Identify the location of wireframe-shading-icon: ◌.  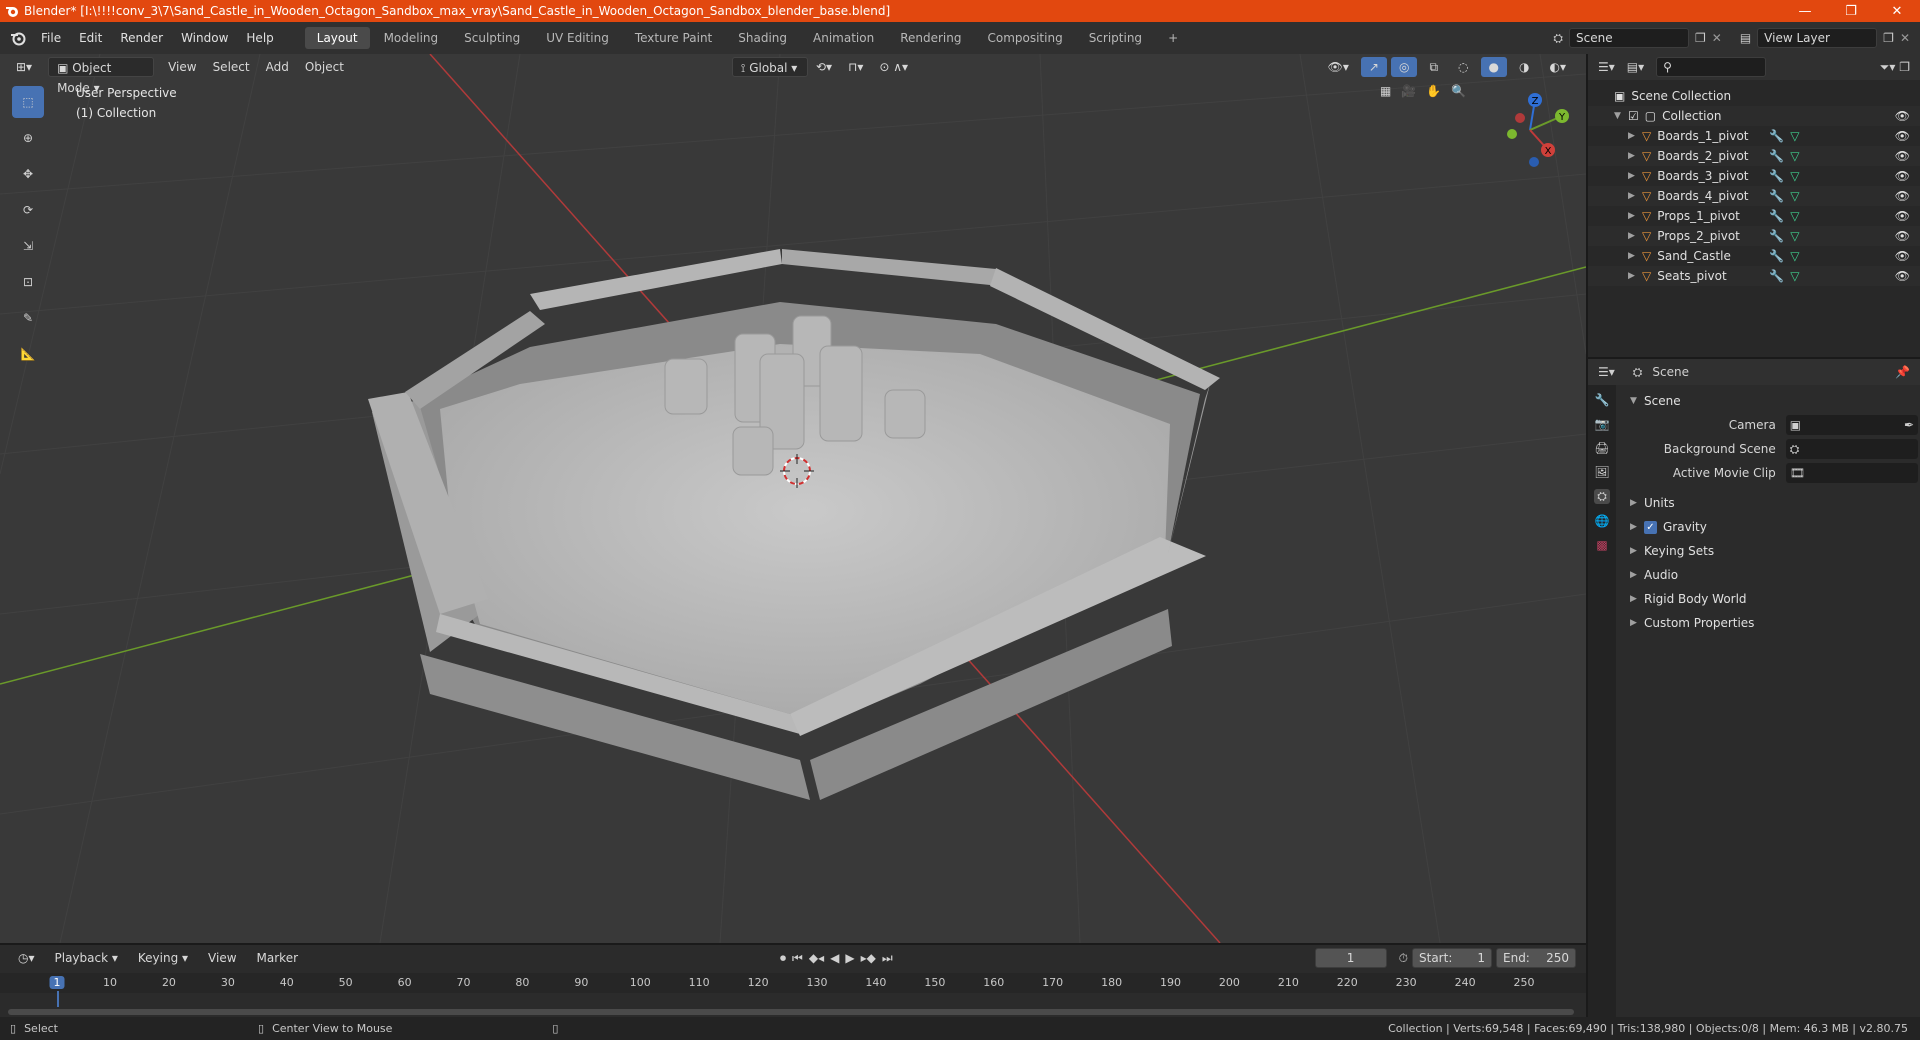
(1463, 67).